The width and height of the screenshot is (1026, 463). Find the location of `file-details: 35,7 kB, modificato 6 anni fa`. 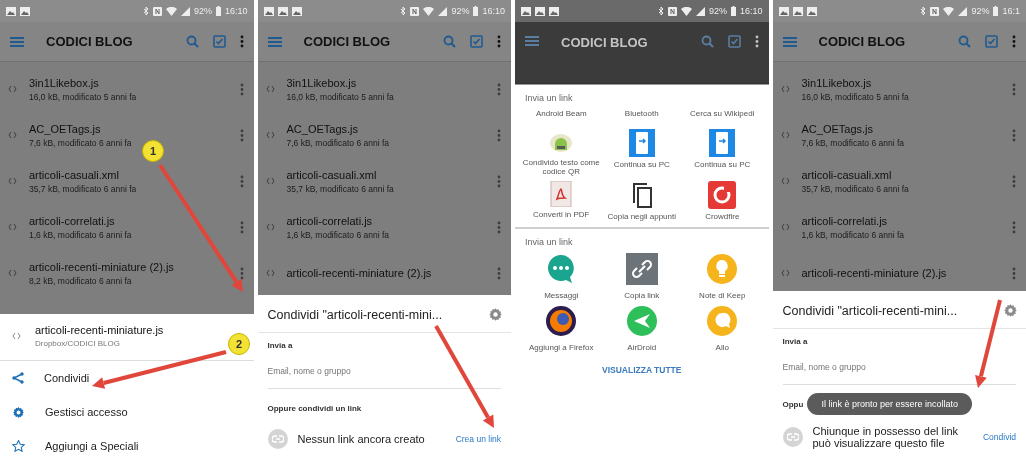

file-details: 35,7 kB, modificato 6 anni fa is located at coordinates (83, 188).